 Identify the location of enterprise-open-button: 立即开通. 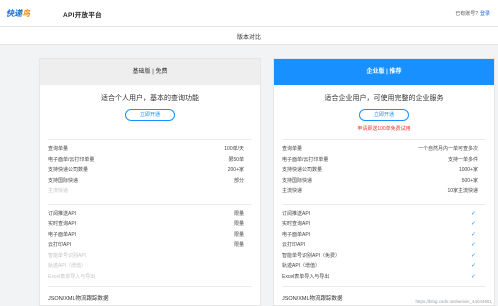
(384, 115).